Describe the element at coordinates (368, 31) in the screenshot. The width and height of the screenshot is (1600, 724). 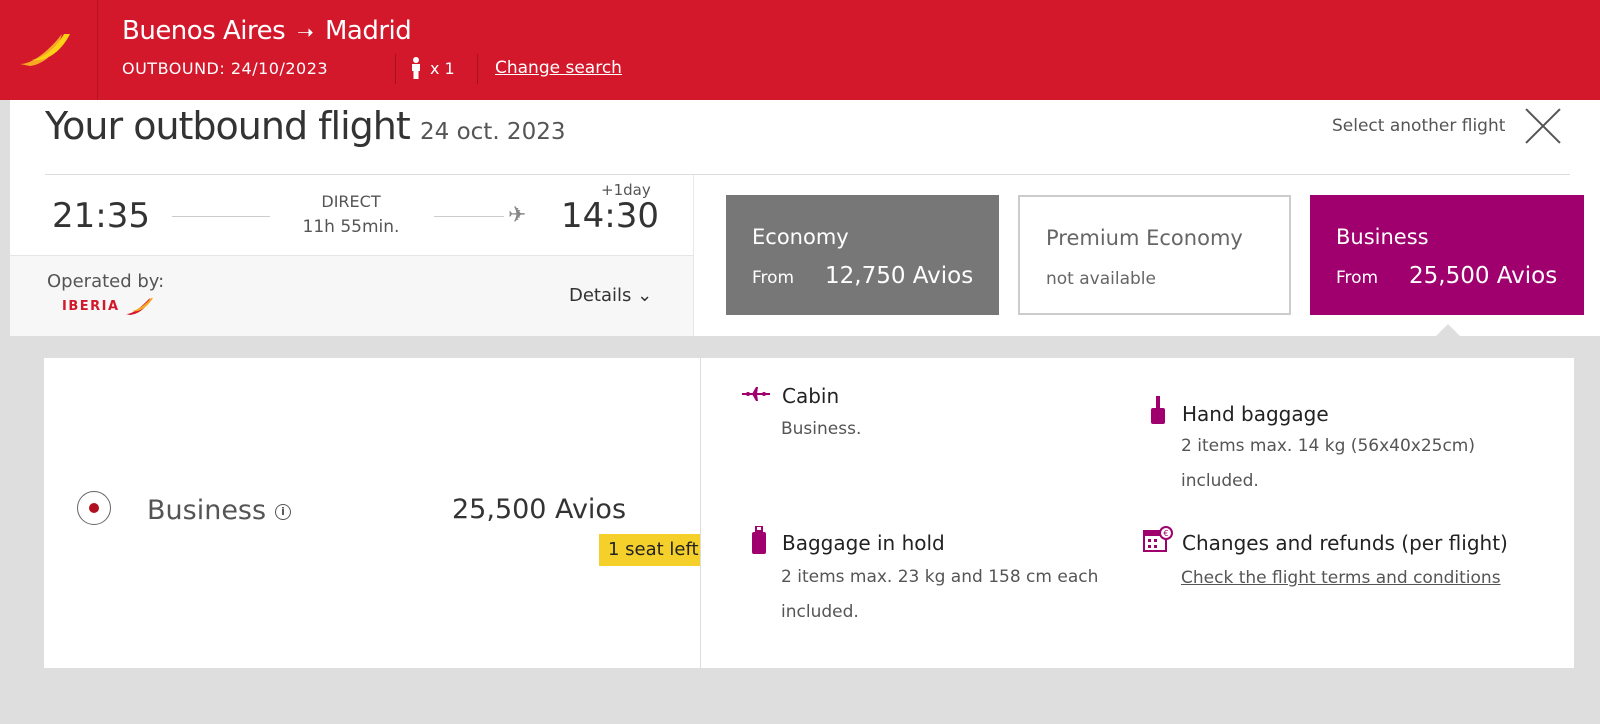
I see `destination-city: Madrid` at that location.